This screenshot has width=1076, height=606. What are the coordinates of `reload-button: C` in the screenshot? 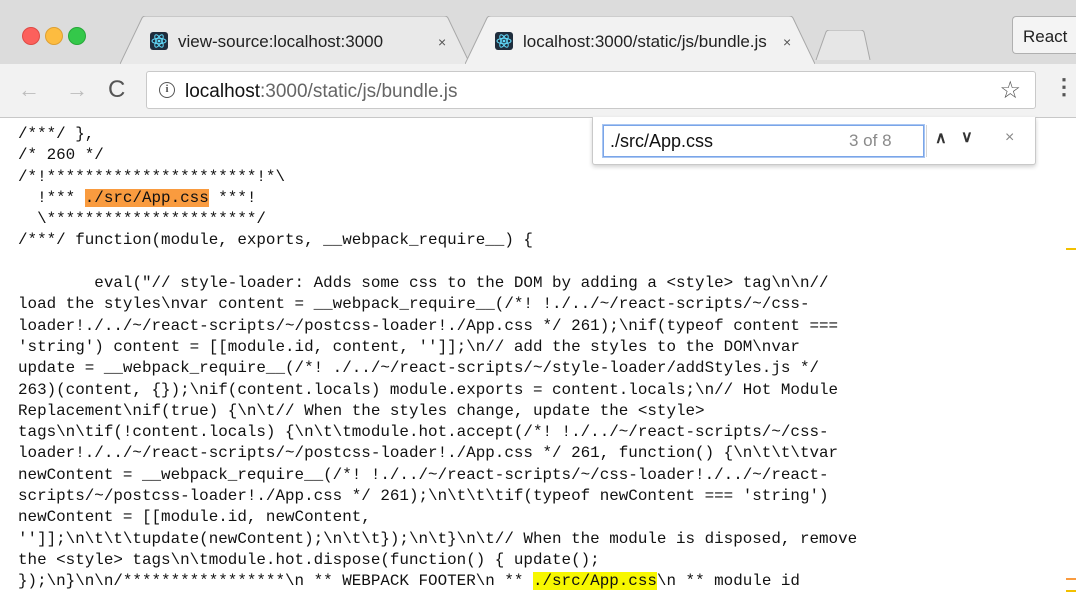 It's located at (116, 90).